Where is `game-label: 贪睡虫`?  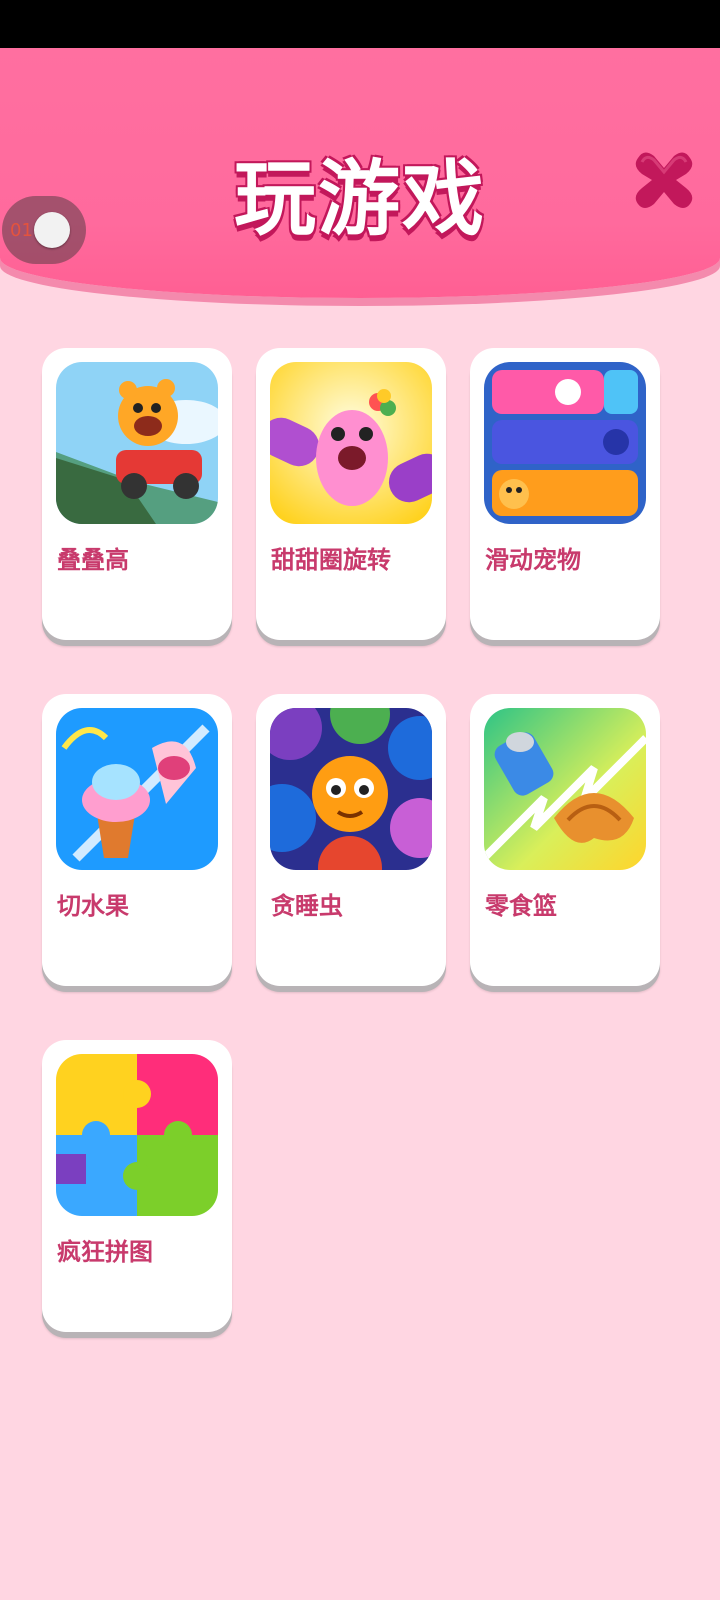
game-label: 贪睡虫 is located at coordinates (307, 906).